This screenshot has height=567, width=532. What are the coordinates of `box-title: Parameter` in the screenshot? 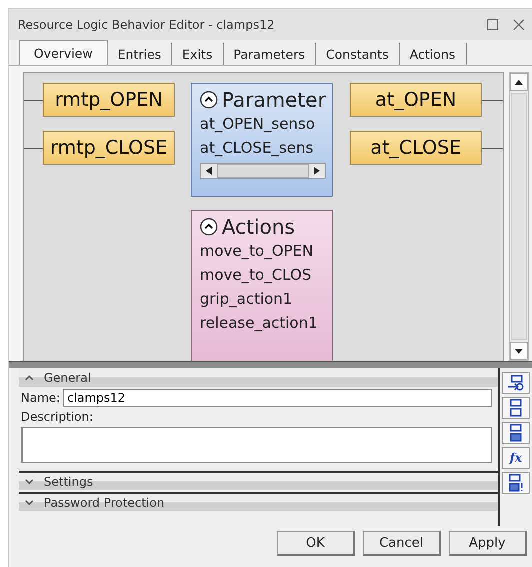 It's located at (274, 100).